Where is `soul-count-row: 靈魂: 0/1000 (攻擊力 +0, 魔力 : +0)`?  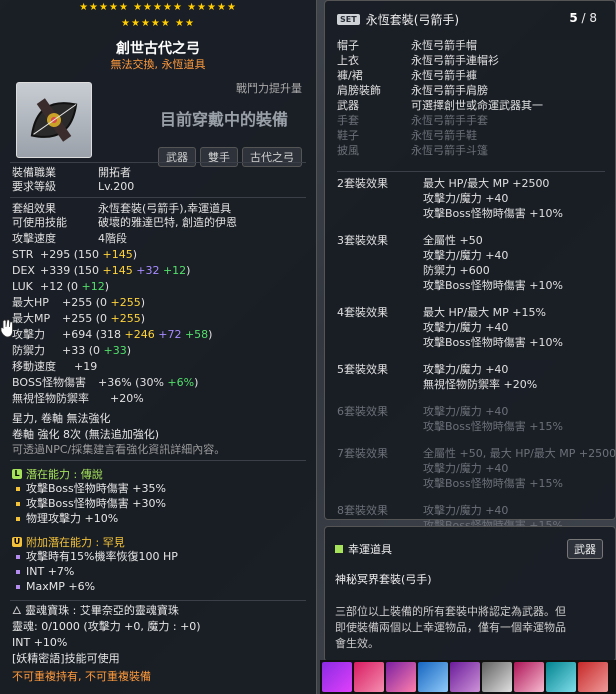 soul-count-row: 靈魂: 0/1000 (攻擊力 +0, 魔力 : +0) is located at coordinates (106, 626).